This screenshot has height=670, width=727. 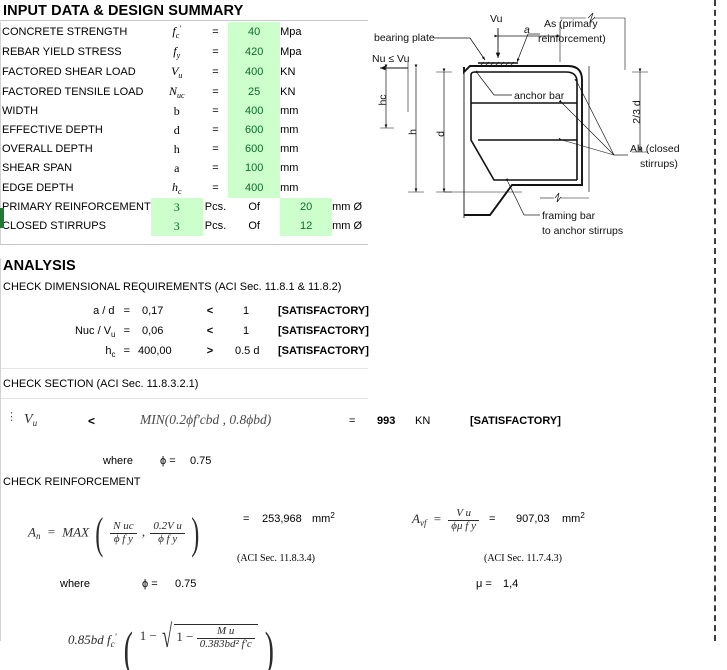 What do you see at coordinates (177, 32) in the screenshot?
I see `row-symbol: fc'` at bounding box center [177, 32].